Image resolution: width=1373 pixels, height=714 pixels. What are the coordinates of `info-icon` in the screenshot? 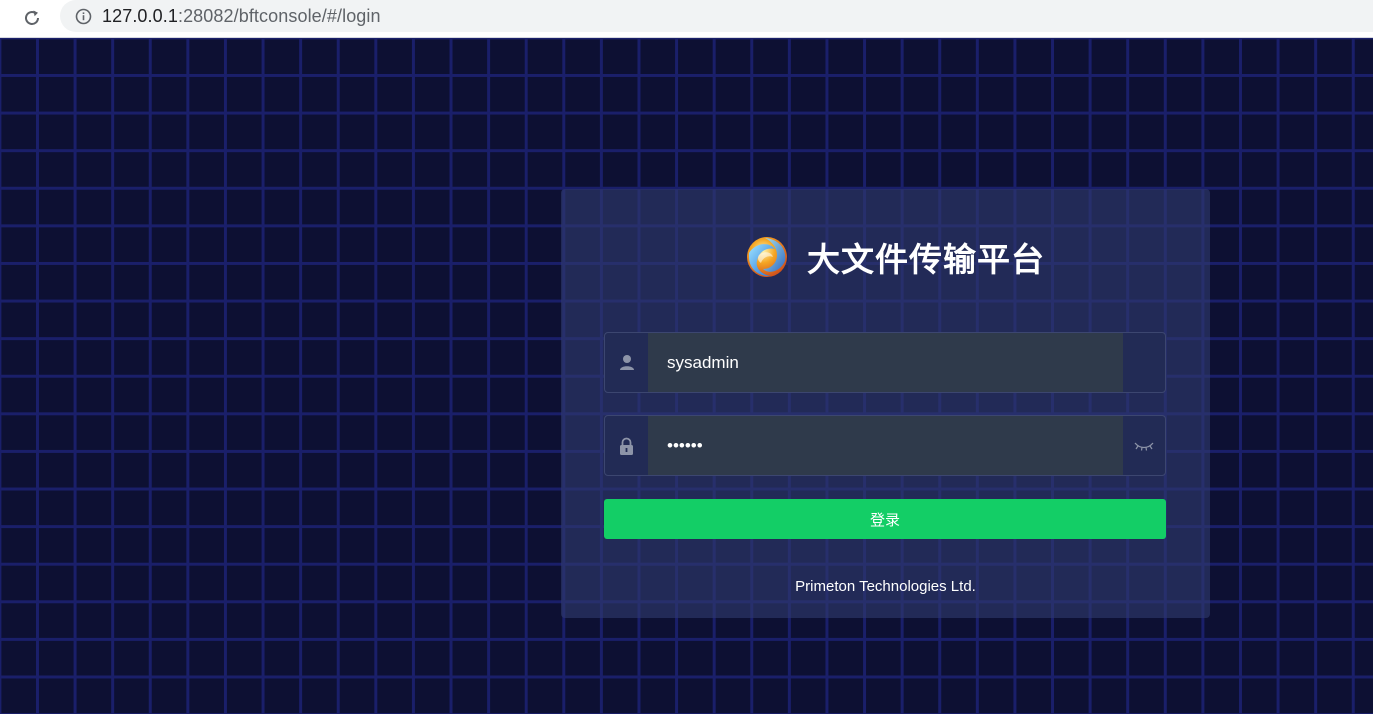 It's located at (83, 16).